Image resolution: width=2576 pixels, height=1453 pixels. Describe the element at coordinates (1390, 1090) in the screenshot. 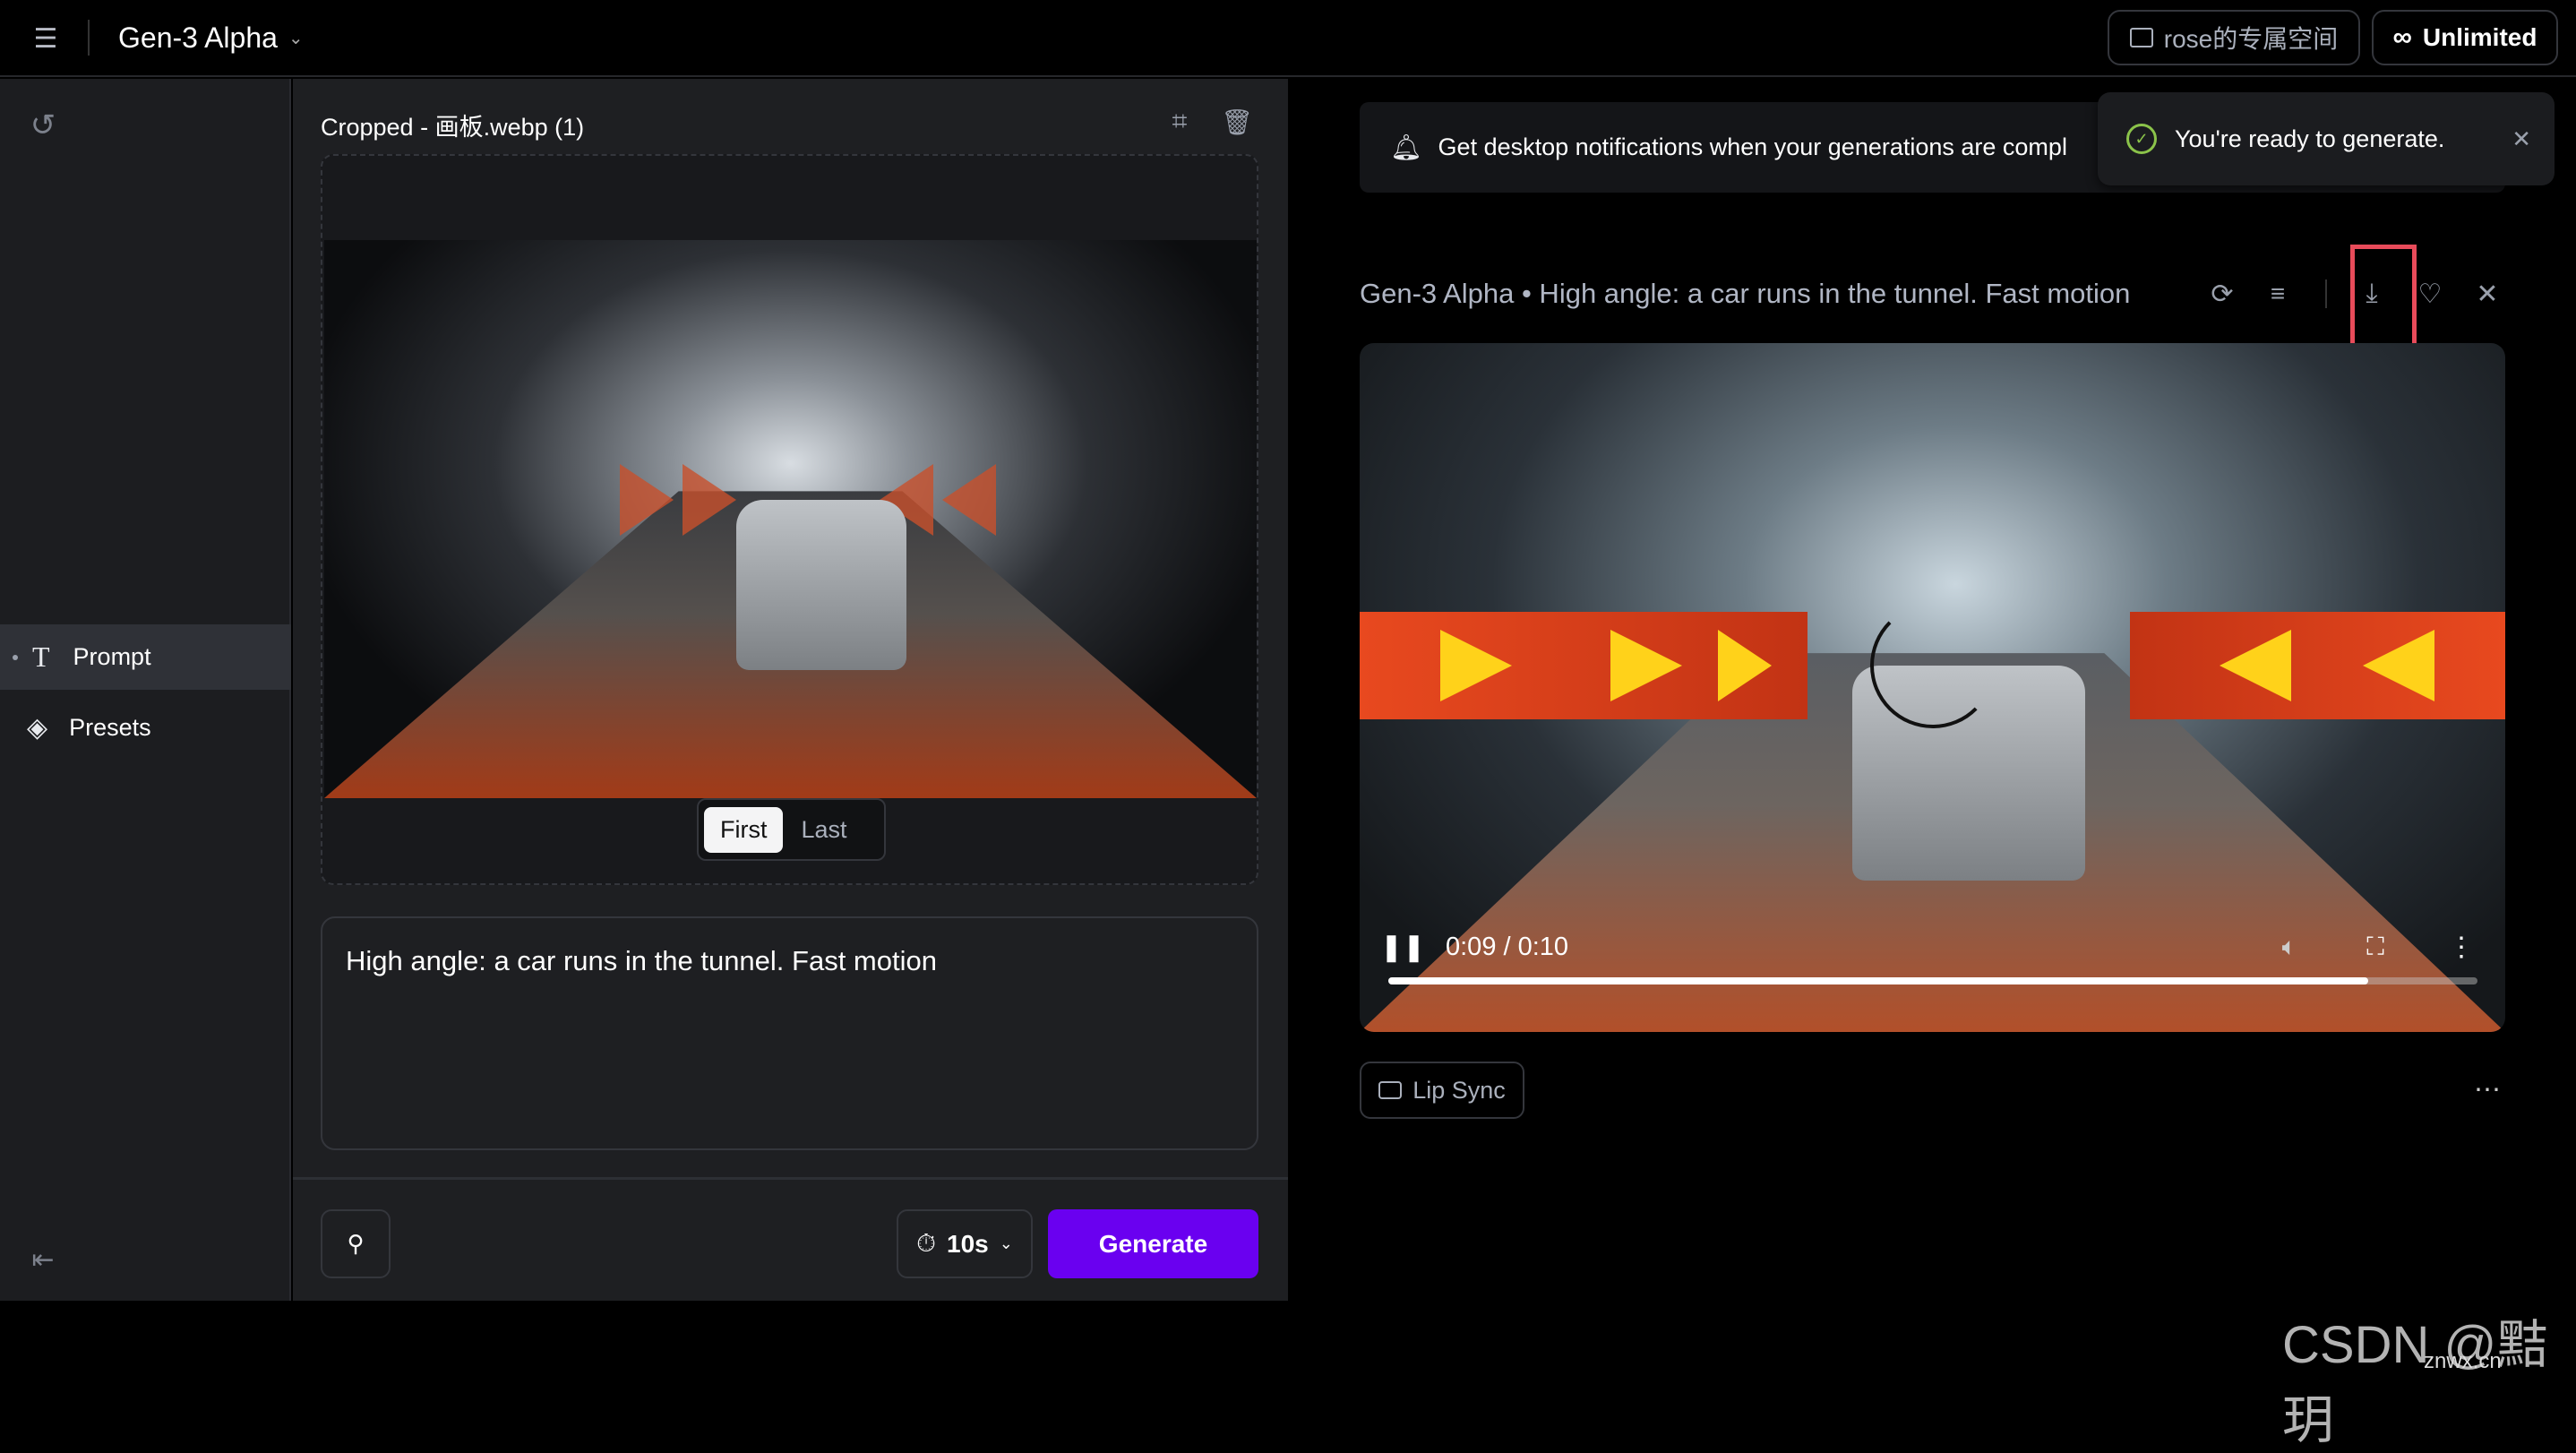

I see `lip-sync-icon` at that location.